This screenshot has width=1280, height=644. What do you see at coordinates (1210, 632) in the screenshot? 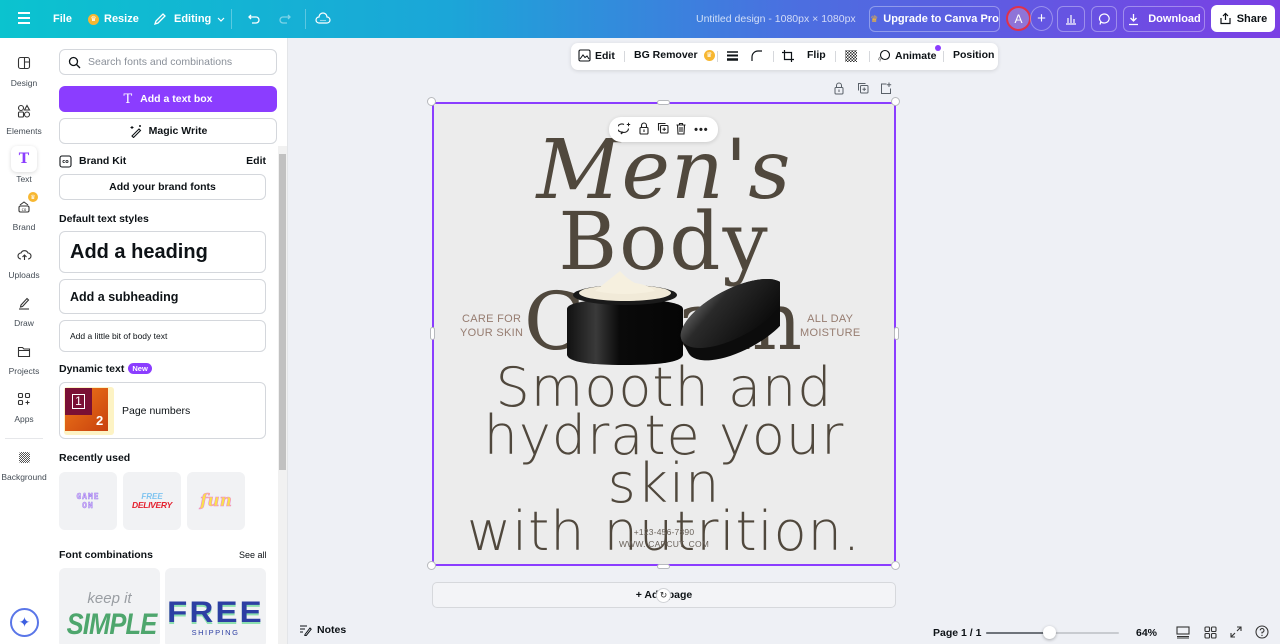
I see `grid-view-button` at bounding box center [1210, 632].